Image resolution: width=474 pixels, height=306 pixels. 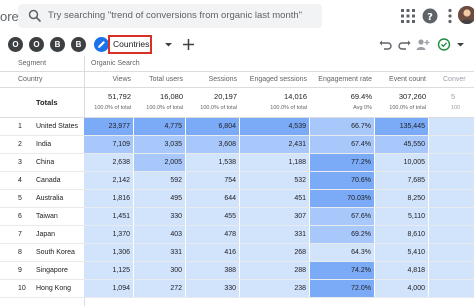 What do you see at coordinates (130, 44) in the screenshot?
I see `tab-countries: Countries` at bounding box center [130, 44].